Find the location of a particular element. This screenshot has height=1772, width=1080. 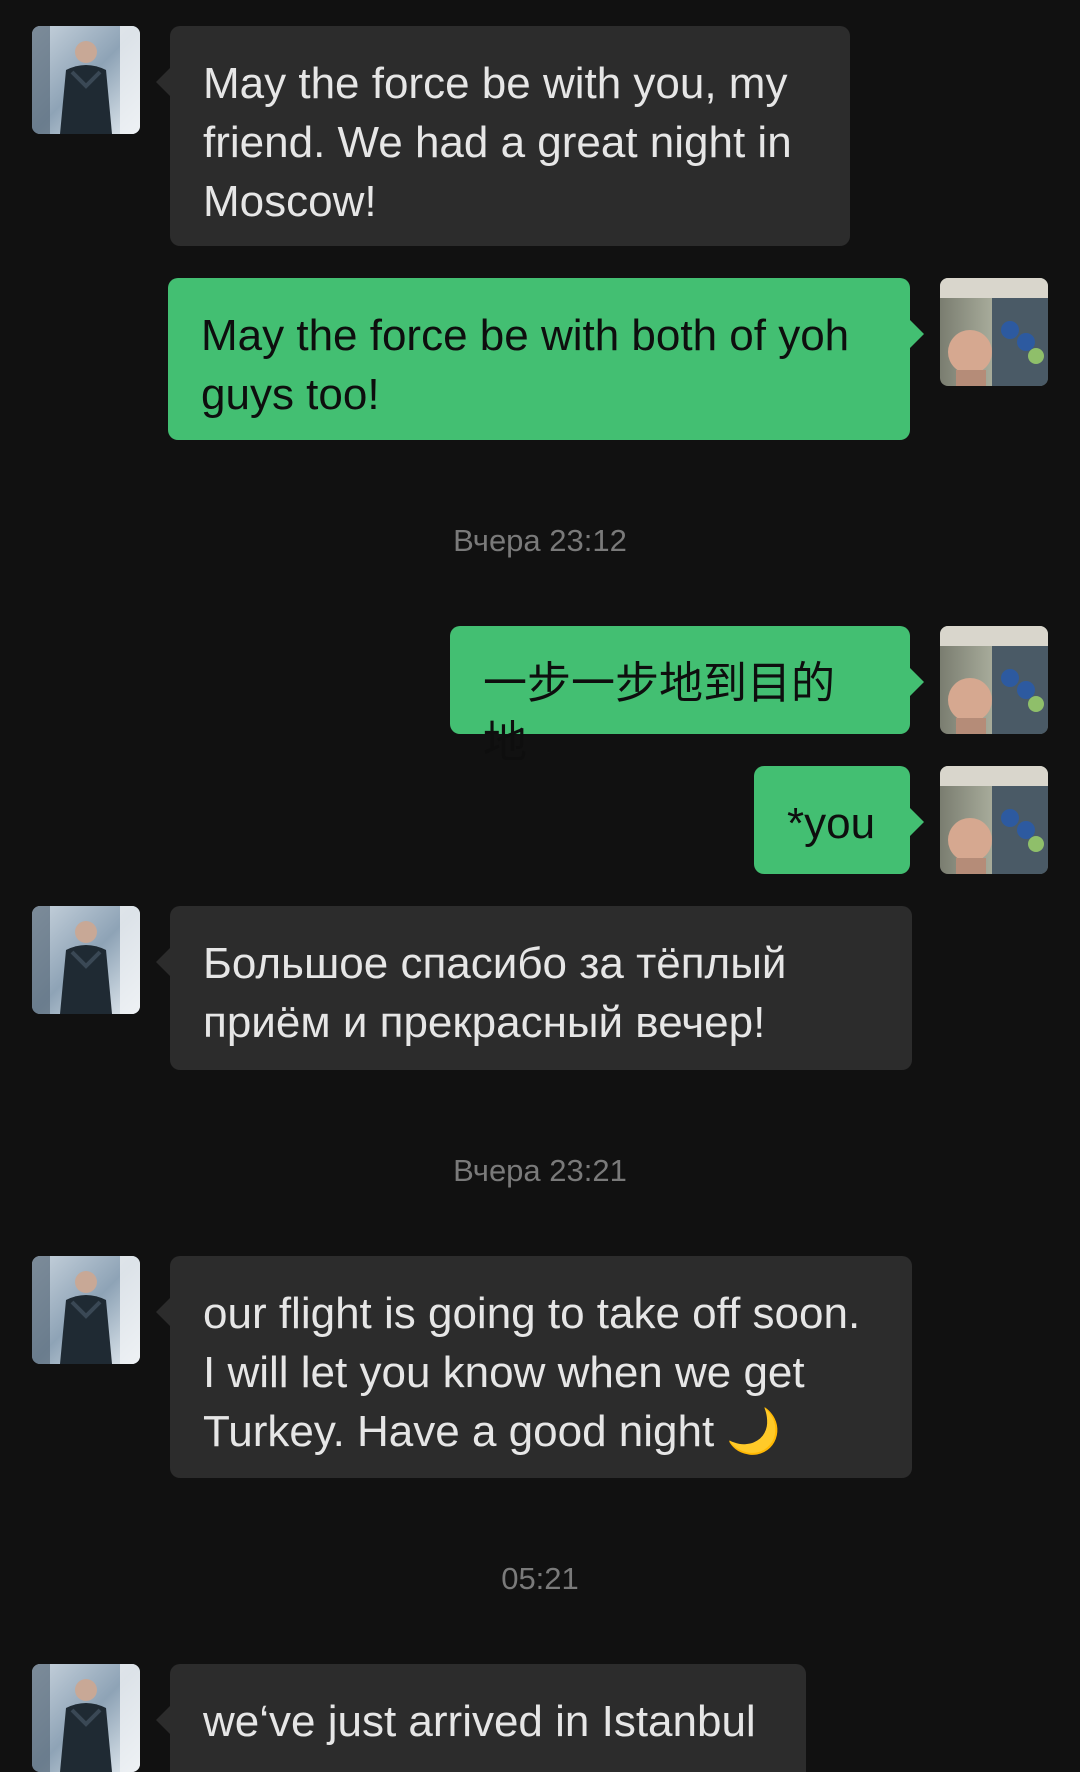

outgoing-message: 一步一步地到目的地 is located at coordinates (687, 696).